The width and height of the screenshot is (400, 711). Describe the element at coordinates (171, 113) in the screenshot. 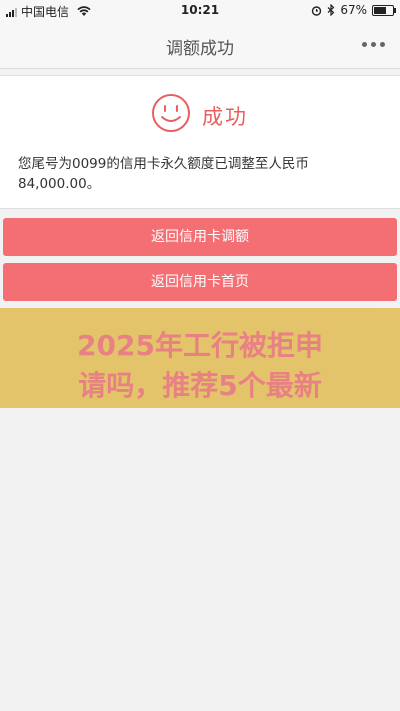

I see `smile-icon` at that location.